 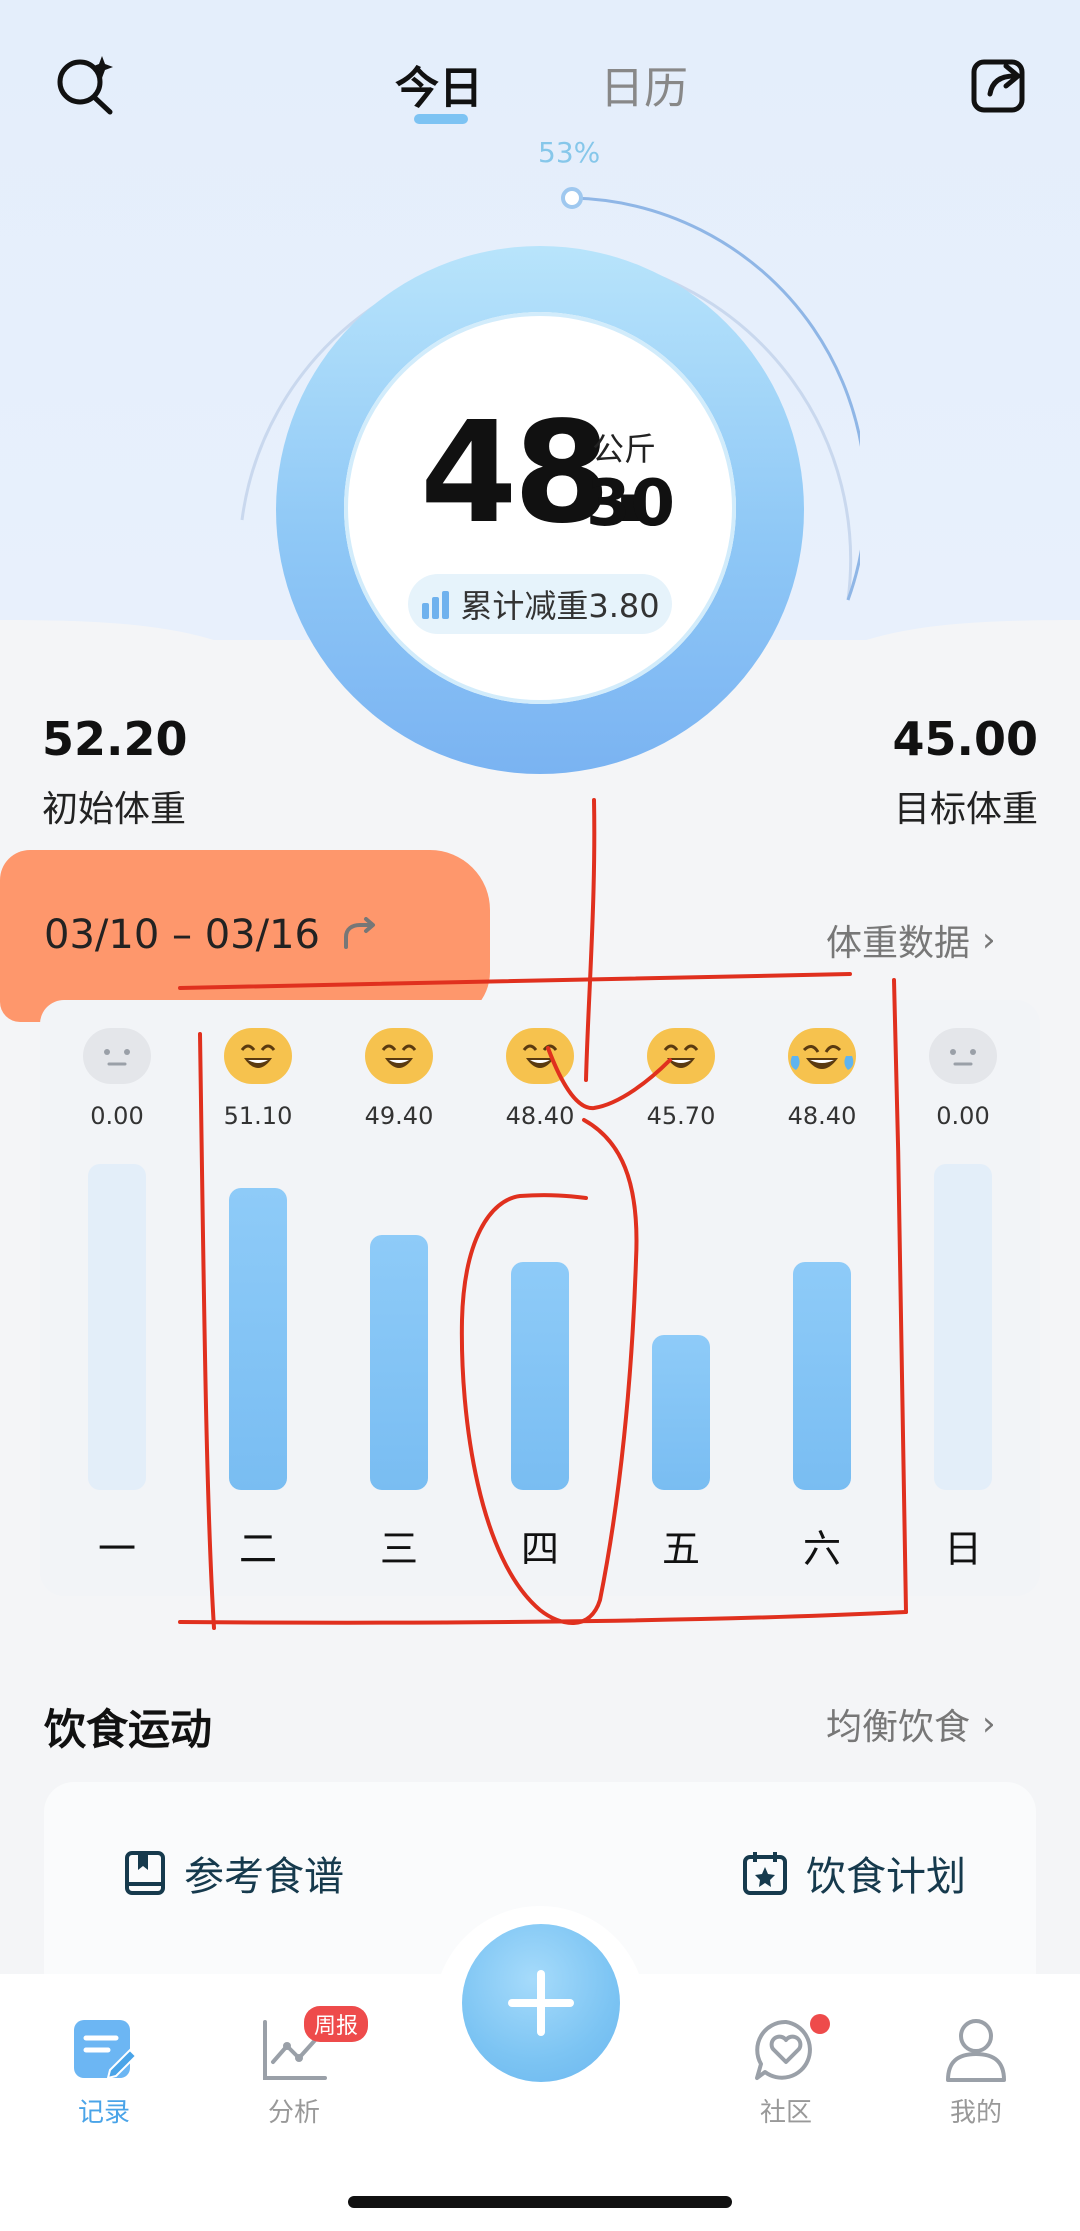 What do you see at coordinates (975, 2113) in the screenshot?
I see `nav-profile-label: 我的` at bounding box center [975, 2113].